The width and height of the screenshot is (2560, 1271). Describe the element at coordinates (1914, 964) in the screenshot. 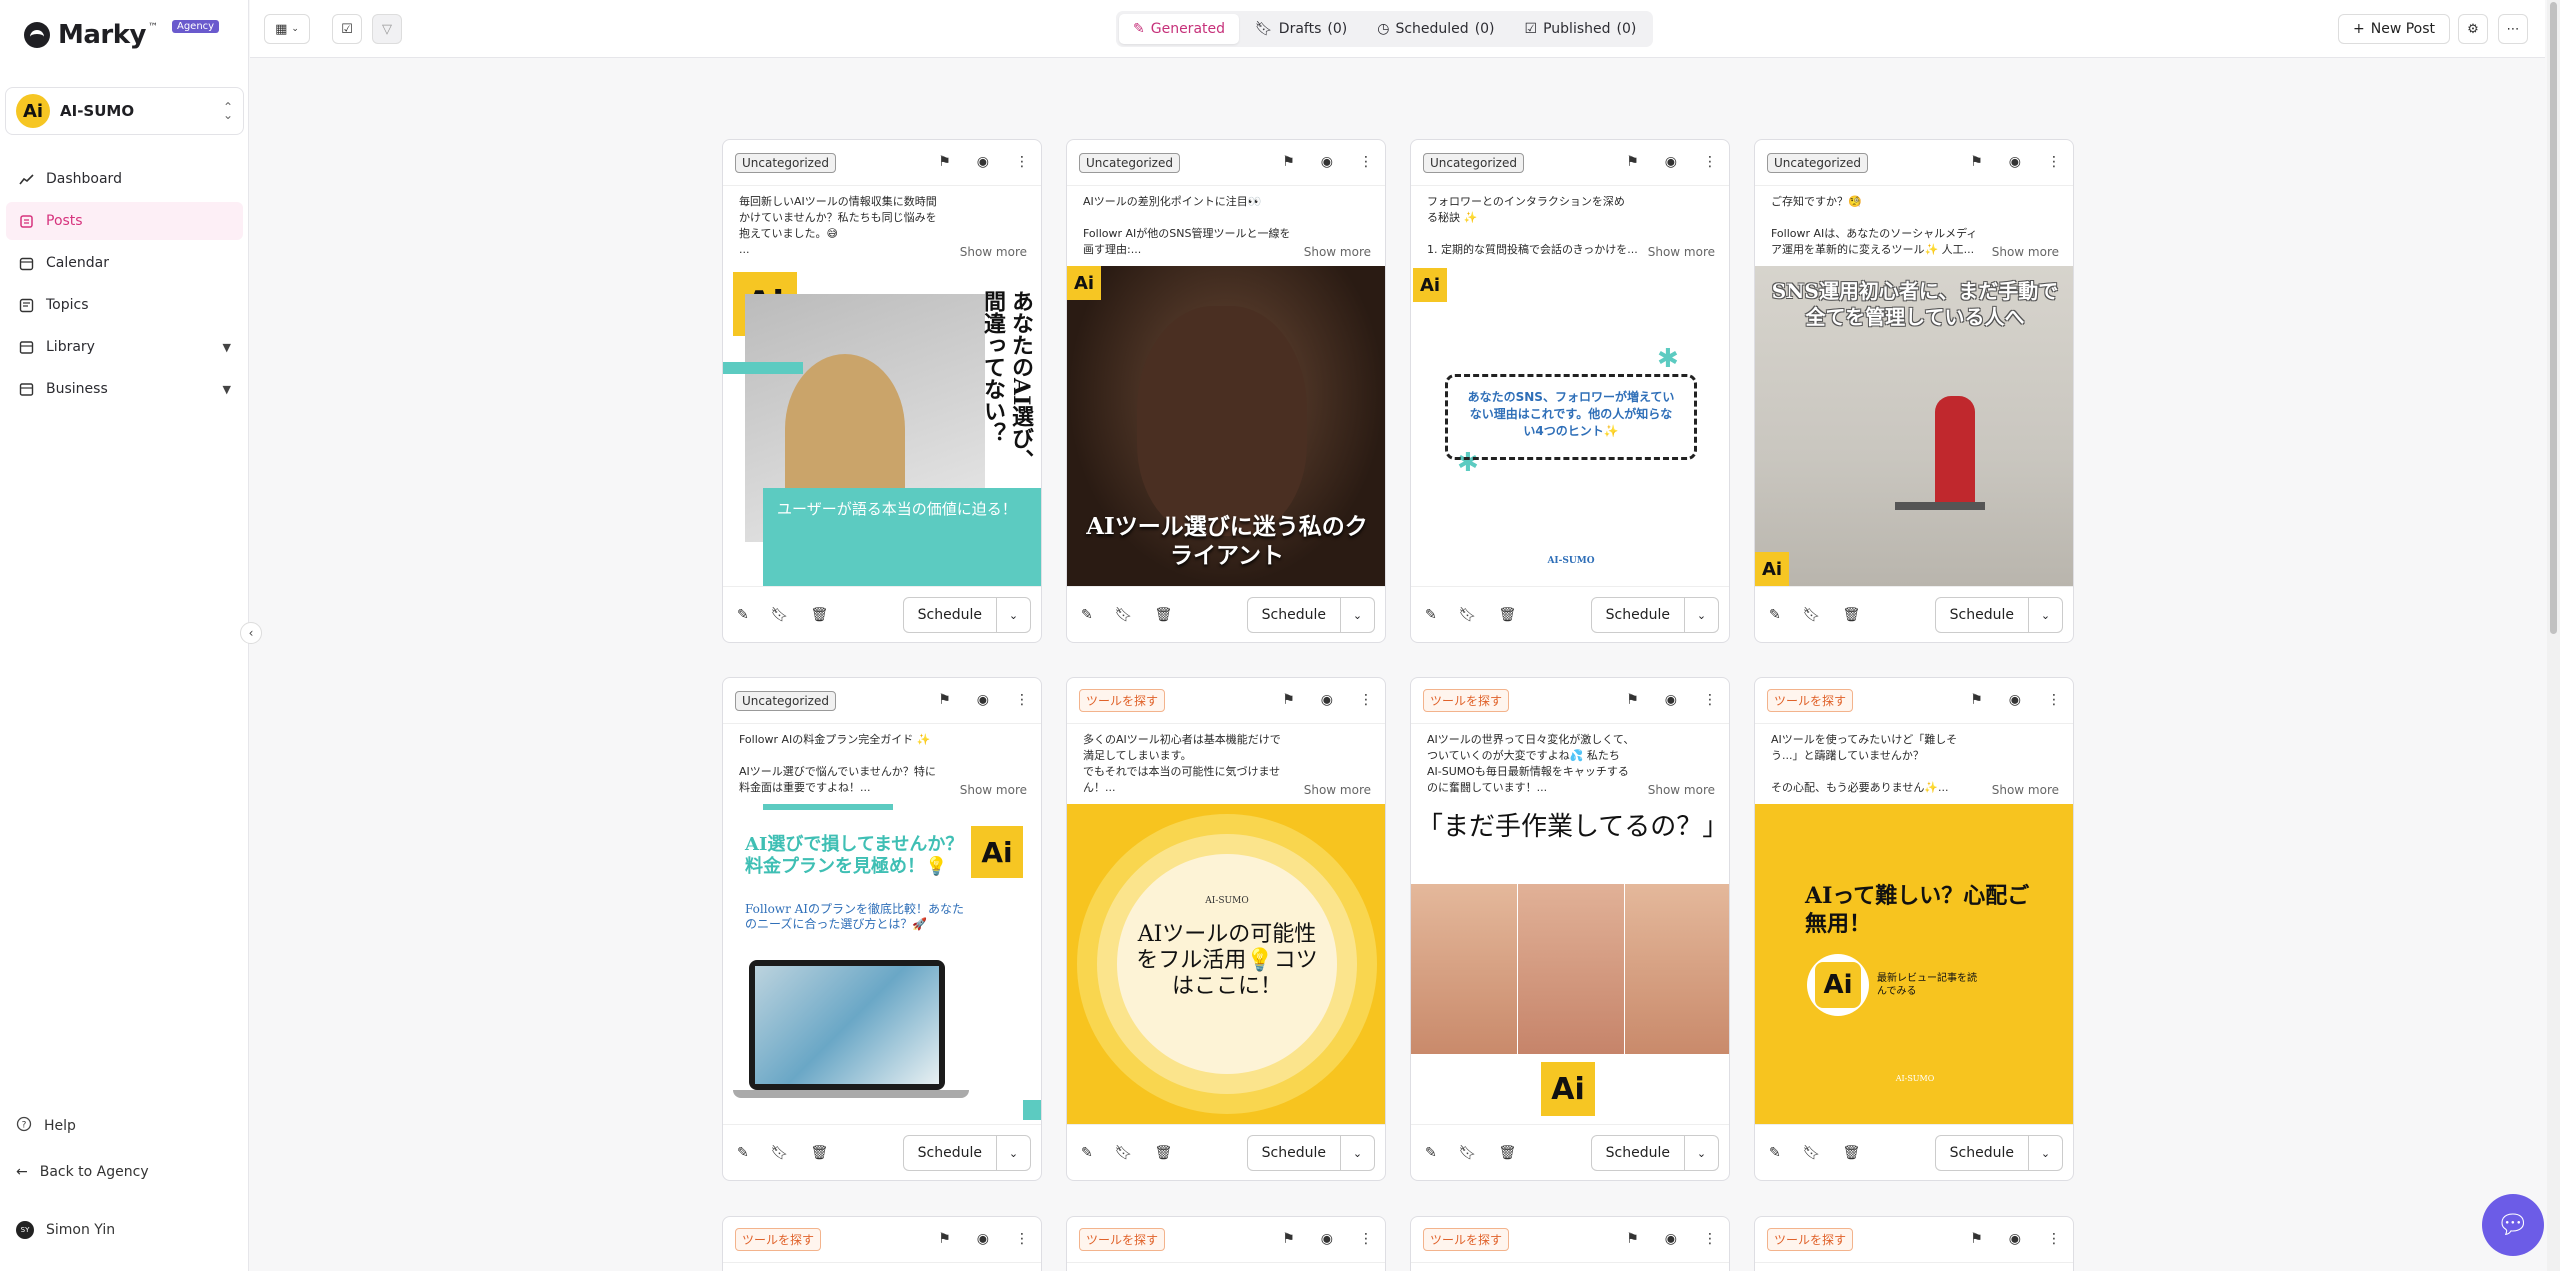

I see `post-image: AIって難しい？心配ご無用！ Ai 最新レビュー記事を読んでみる AI-SUMO` at that location.